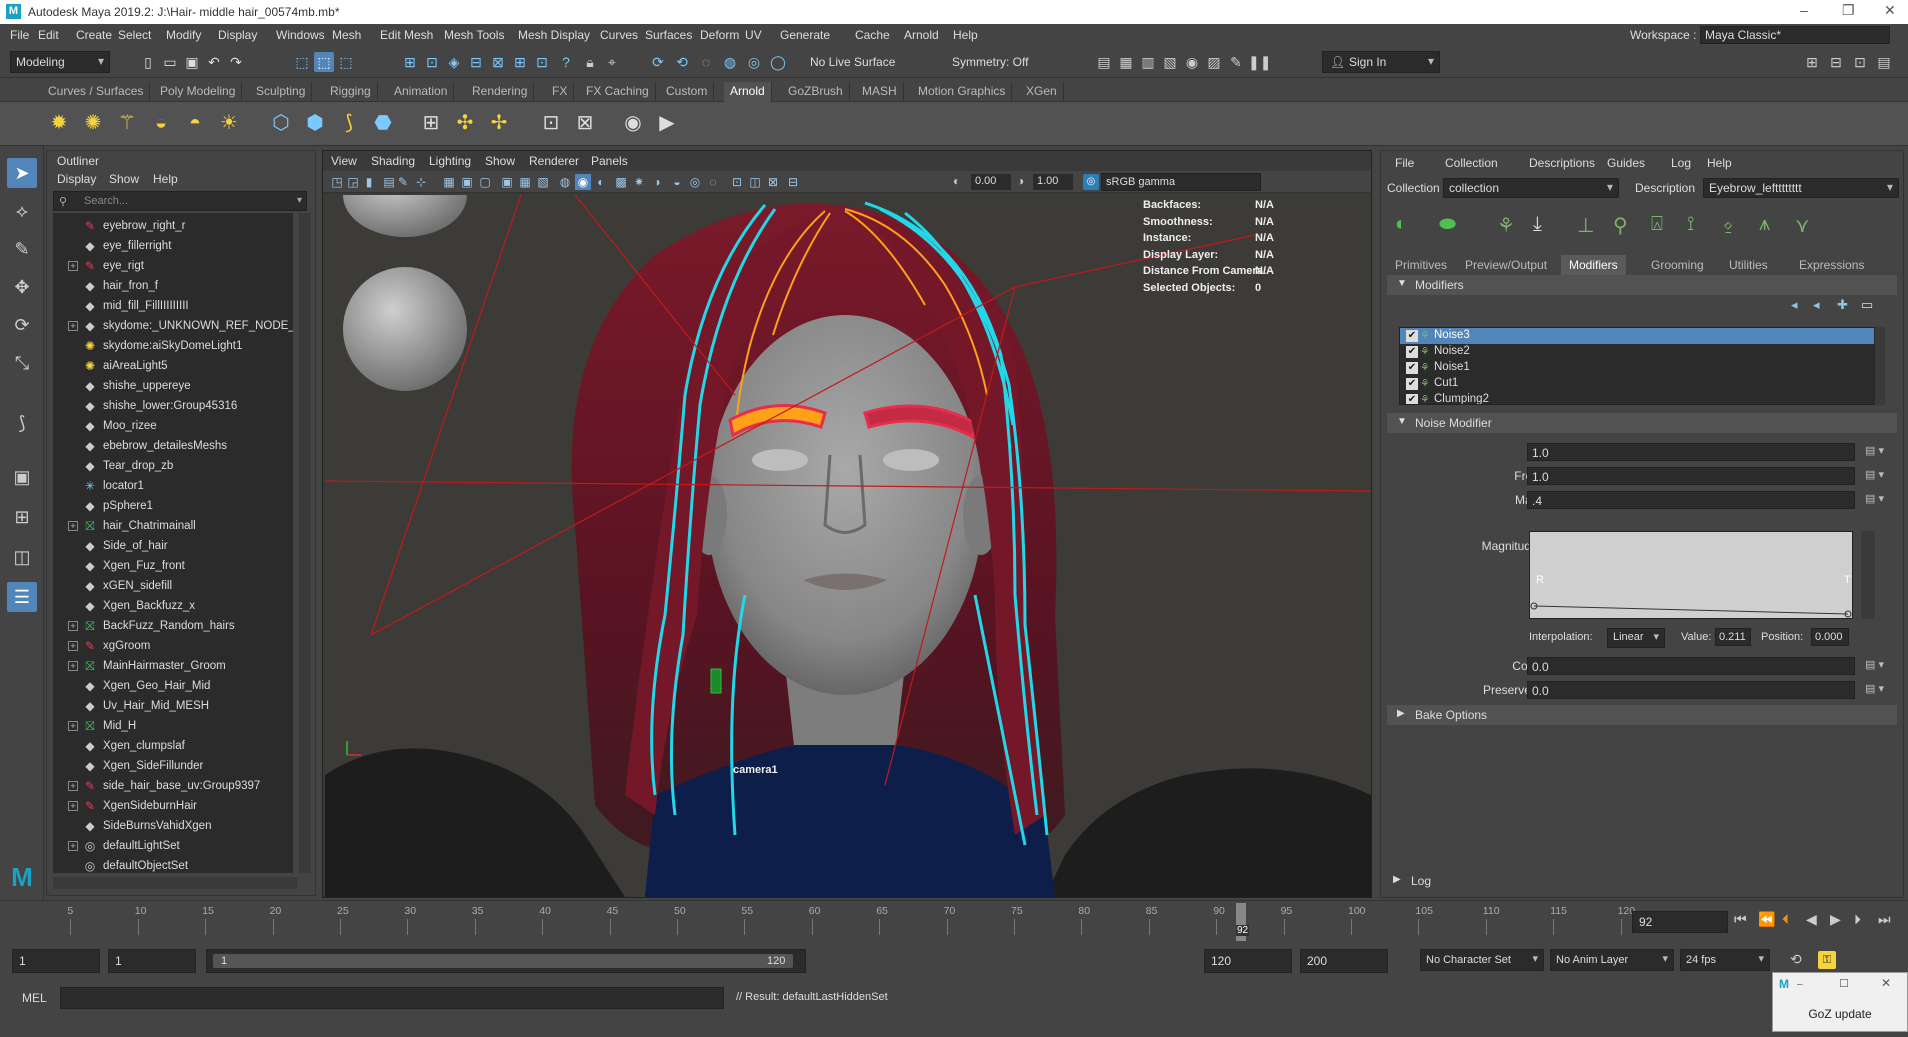  What do you see at coordinates (161, 123) in the screenshot?
I see `skydome-light-icon: ◒` at bounding box center [161, 123].